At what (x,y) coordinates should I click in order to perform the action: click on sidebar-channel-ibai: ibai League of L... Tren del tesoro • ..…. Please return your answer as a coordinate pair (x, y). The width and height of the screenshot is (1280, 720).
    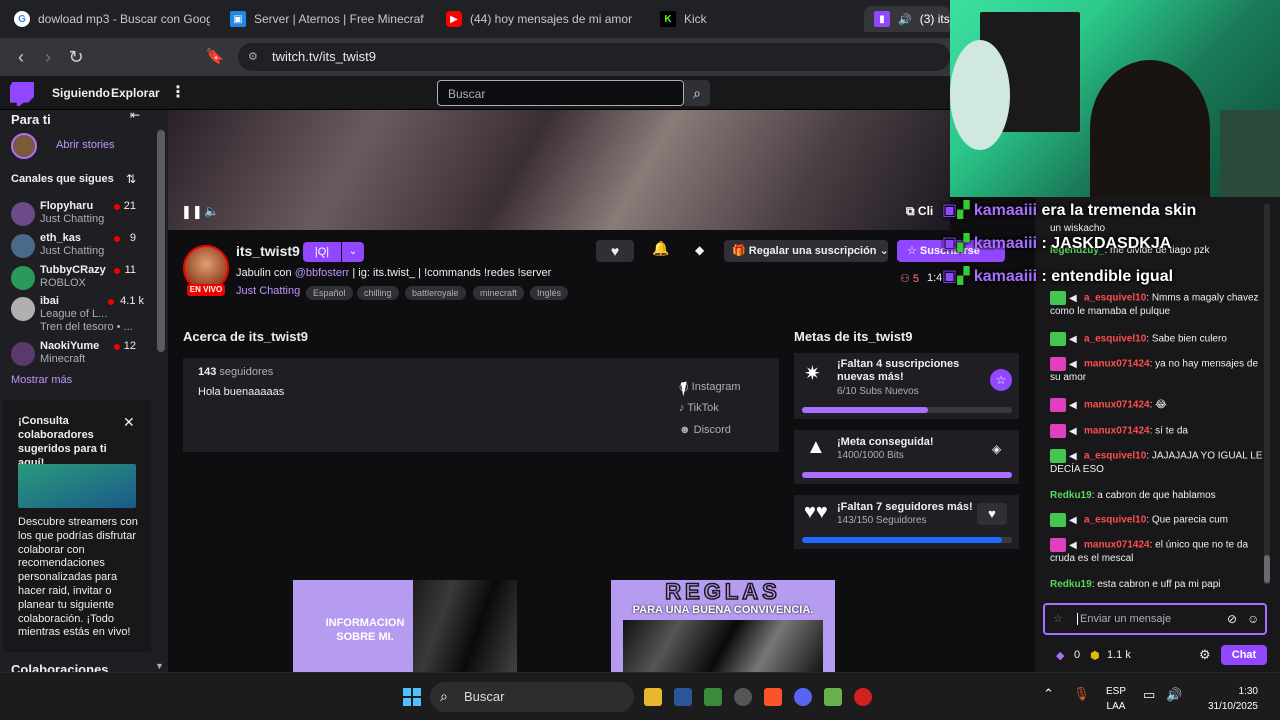
    Looking at the image, I should click on (79, 314).